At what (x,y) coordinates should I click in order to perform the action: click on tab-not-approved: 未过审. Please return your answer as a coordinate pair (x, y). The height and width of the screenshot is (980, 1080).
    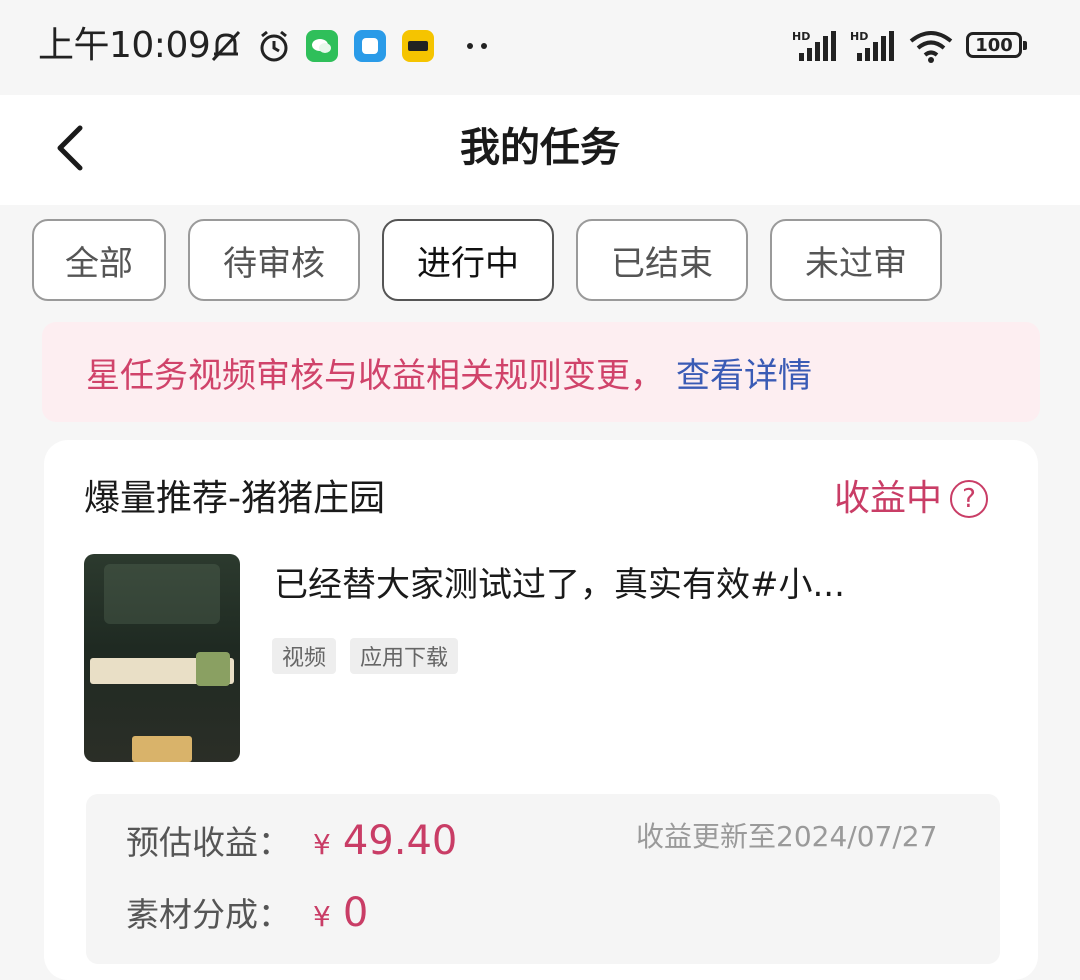
    Looking at the image, I should click on (856, 260).